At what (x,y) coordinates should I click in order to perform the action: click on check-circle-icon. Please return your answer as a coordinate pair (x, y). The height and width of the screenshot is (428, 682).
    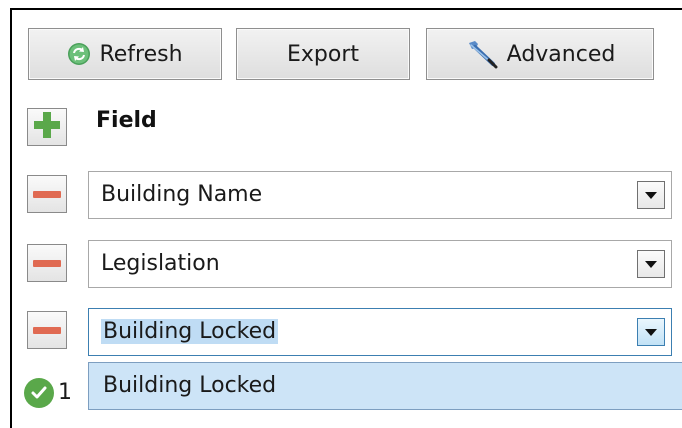
    Looking at the image, I should click on (39, 393).